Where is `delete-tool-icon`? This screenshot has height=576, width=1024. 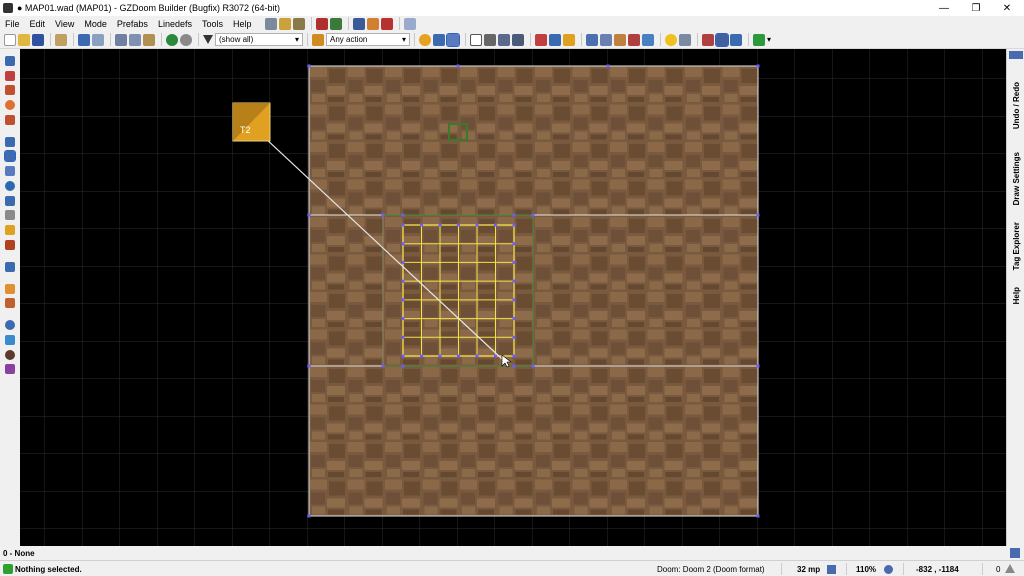 delete-tool-icon is located at coordinates (386, 23).